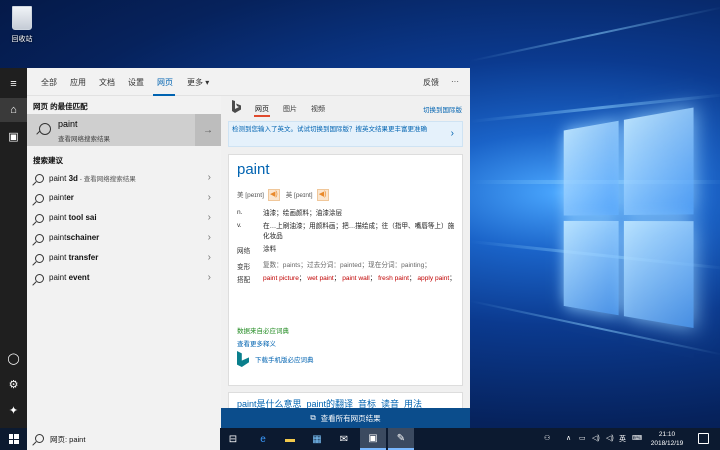 The width and height of the screenshot is (720, 450). I want to click on bing-logo-icon, so click(236, 106).